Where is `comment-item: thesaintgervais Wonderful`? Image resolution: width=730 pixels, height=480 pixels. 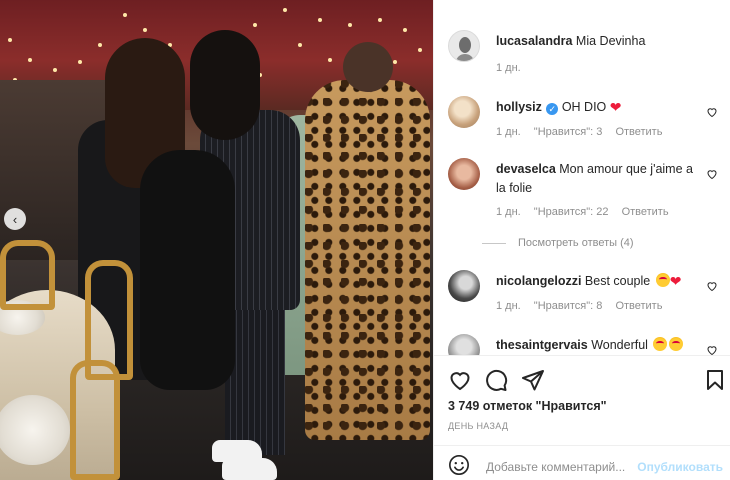 comment-item: thesaintgervais Wonderful is located at coordinates (583, 344).